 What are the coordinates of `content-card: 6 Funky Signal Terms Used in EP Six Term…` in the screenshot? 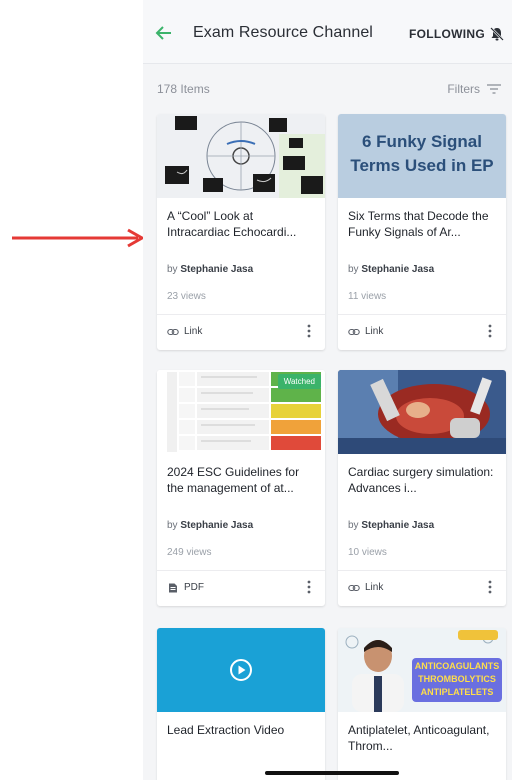 It's located at (422, 232).